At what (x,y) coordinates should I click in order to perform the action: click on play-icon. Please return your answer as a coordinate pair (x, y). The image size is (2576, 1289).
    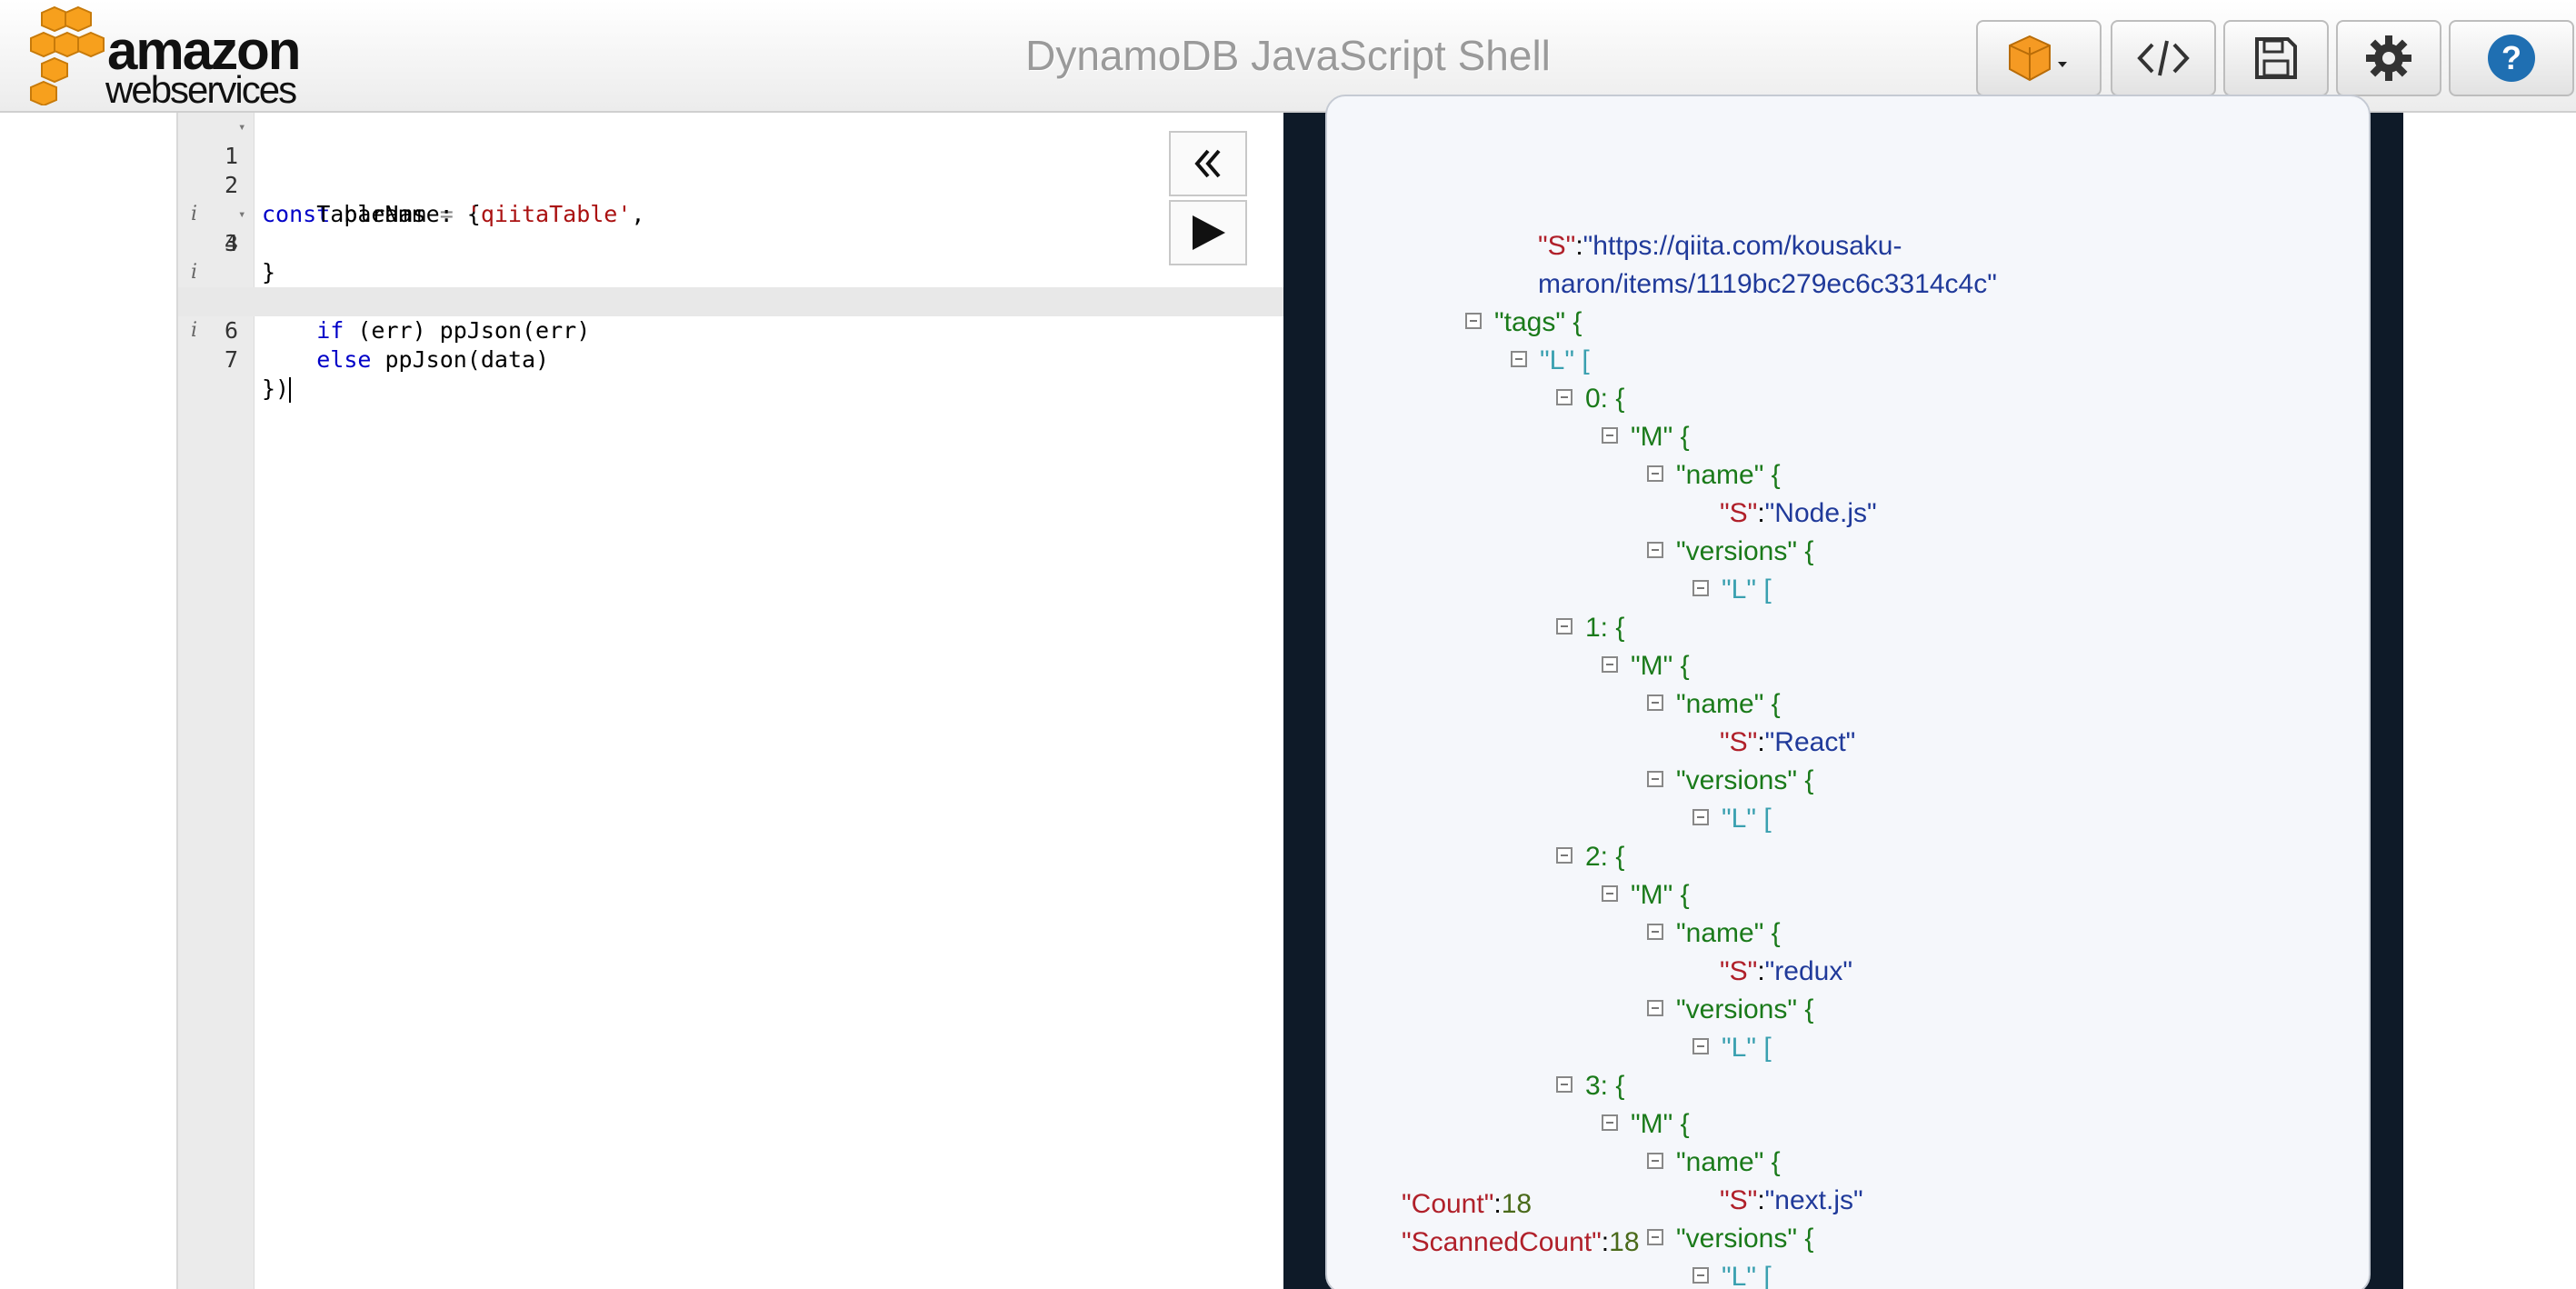
    Looking at the image, I should click on (1209, 232).